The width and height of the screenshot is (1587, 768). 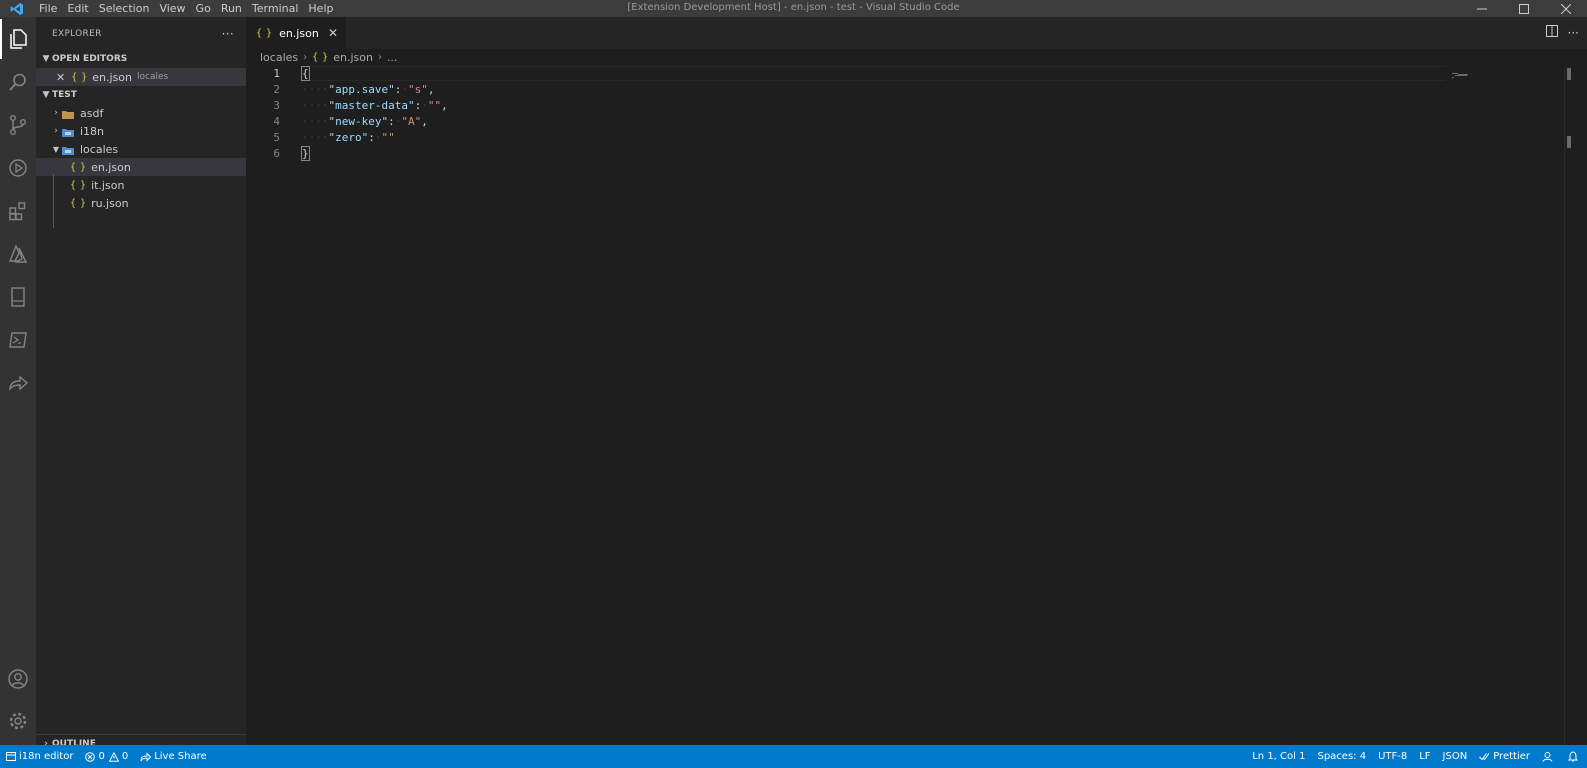 What do you see at coordinates (374, 154) in the screenshot?
I see `code-line: }` at bounding box center [374, 154].